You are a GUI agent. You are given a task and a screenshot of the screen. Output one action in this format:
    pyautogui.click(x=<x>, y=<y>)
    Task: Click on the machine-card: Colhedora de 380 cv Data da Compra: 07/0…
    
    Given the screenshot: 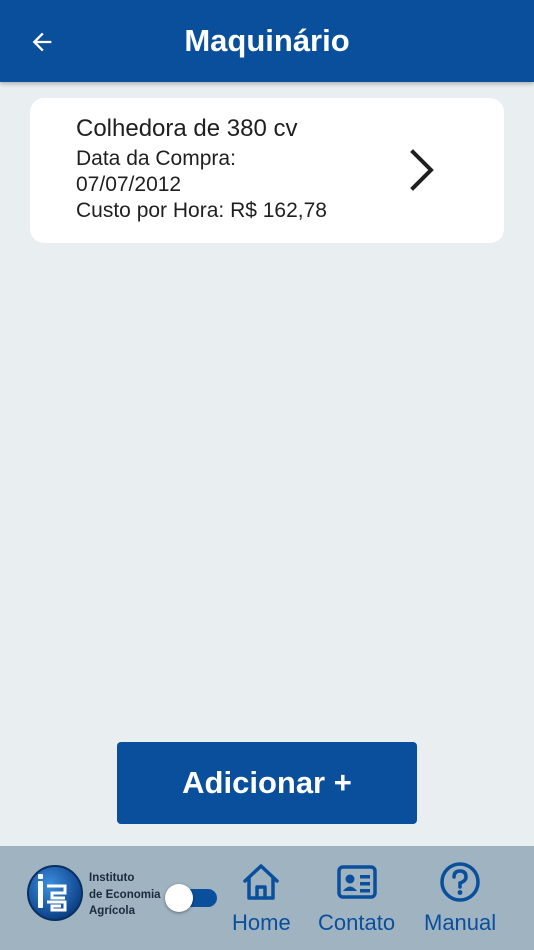 What is the action you would take?
    pyautogui.click(x=267, y=170)
    